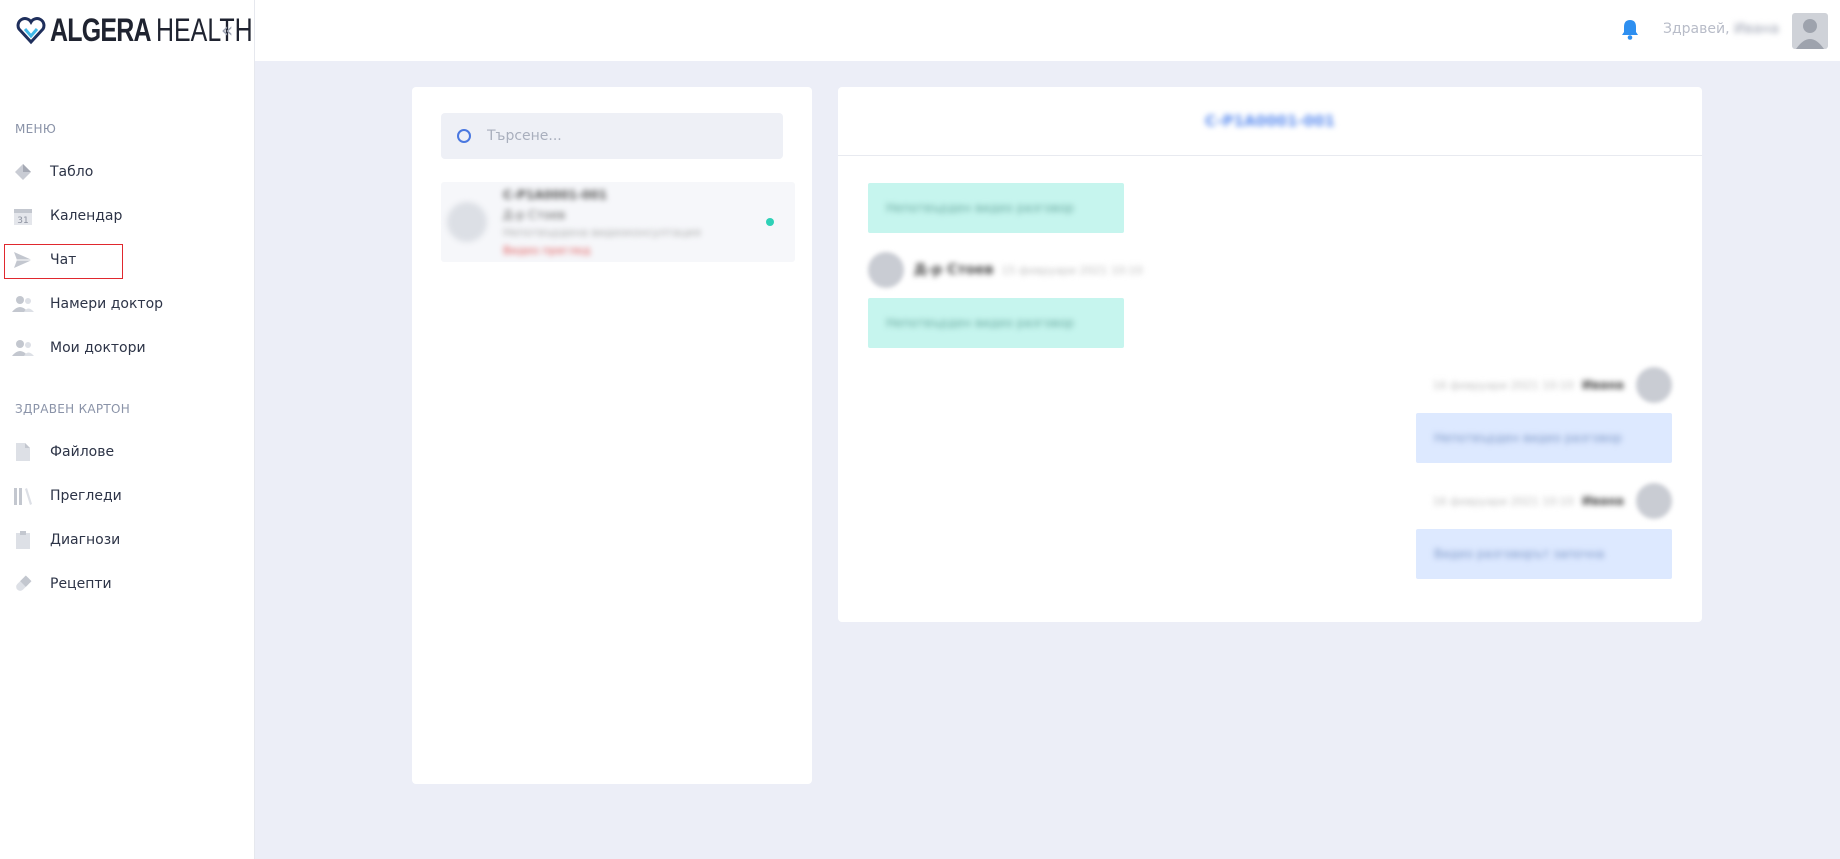  What do you see at coordinates (100, 29) in the screenshot?
I see `logo-text-primary: ALGERA` at bounding box center [100, 29].